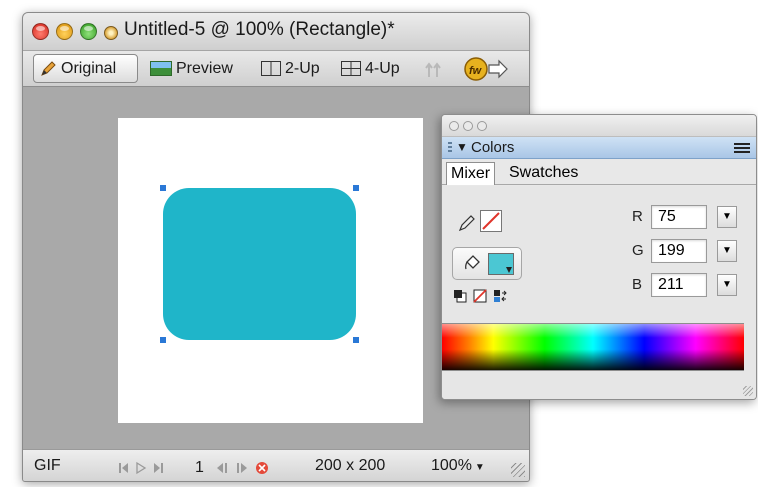 This screenshot has height=487, width=758. What do you see at coordinates (204, 68) in the screenshot?
I see `tab-preview-label: Preview` at bounding box center [204, 68].